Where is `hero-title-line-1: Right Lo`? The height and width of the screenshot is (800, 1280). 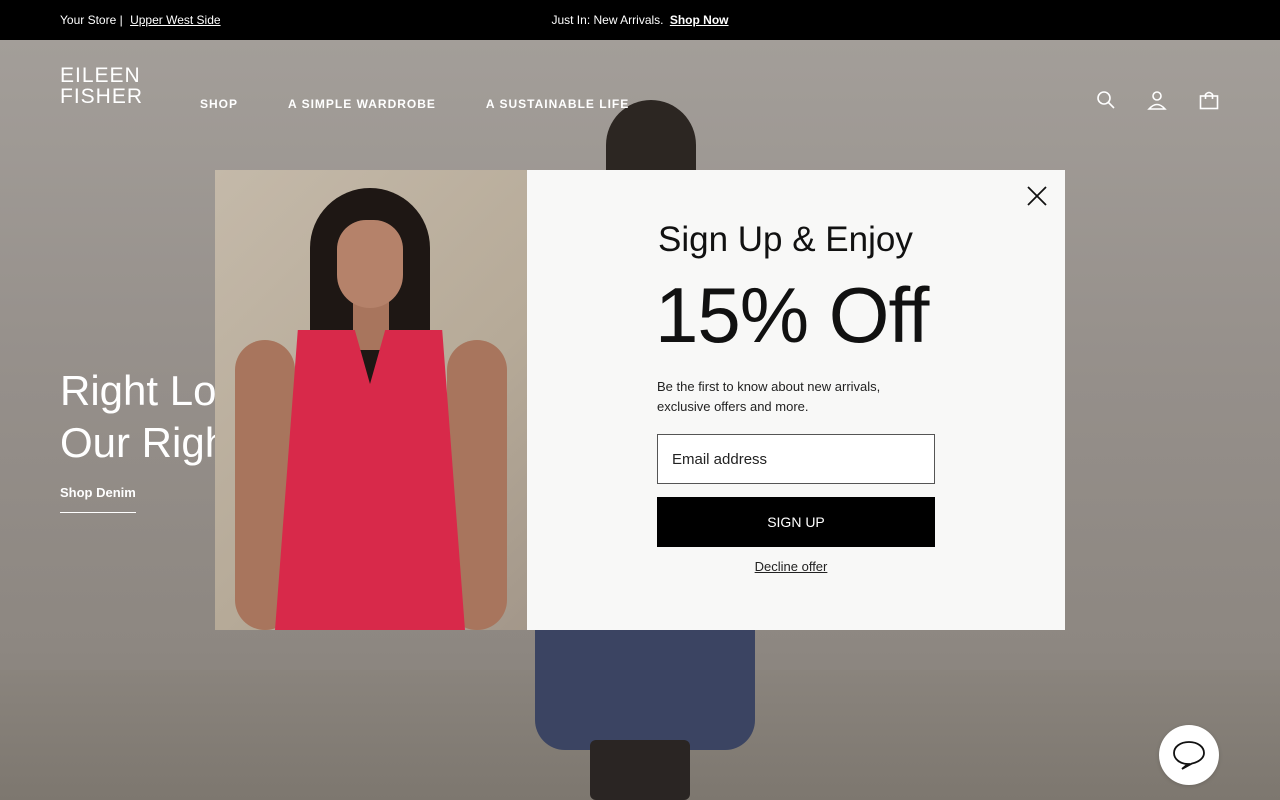
hero-title-line-1: Right Lo is located at coordinates (138, 390).